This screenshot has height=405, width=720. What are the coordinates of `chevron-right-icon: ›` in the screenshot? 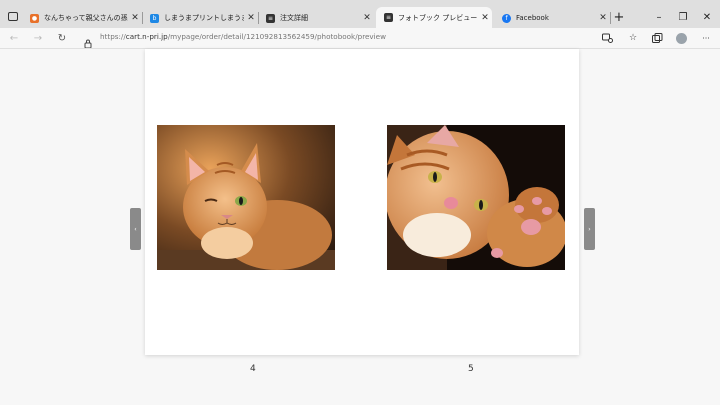 It's located at (589, 229).